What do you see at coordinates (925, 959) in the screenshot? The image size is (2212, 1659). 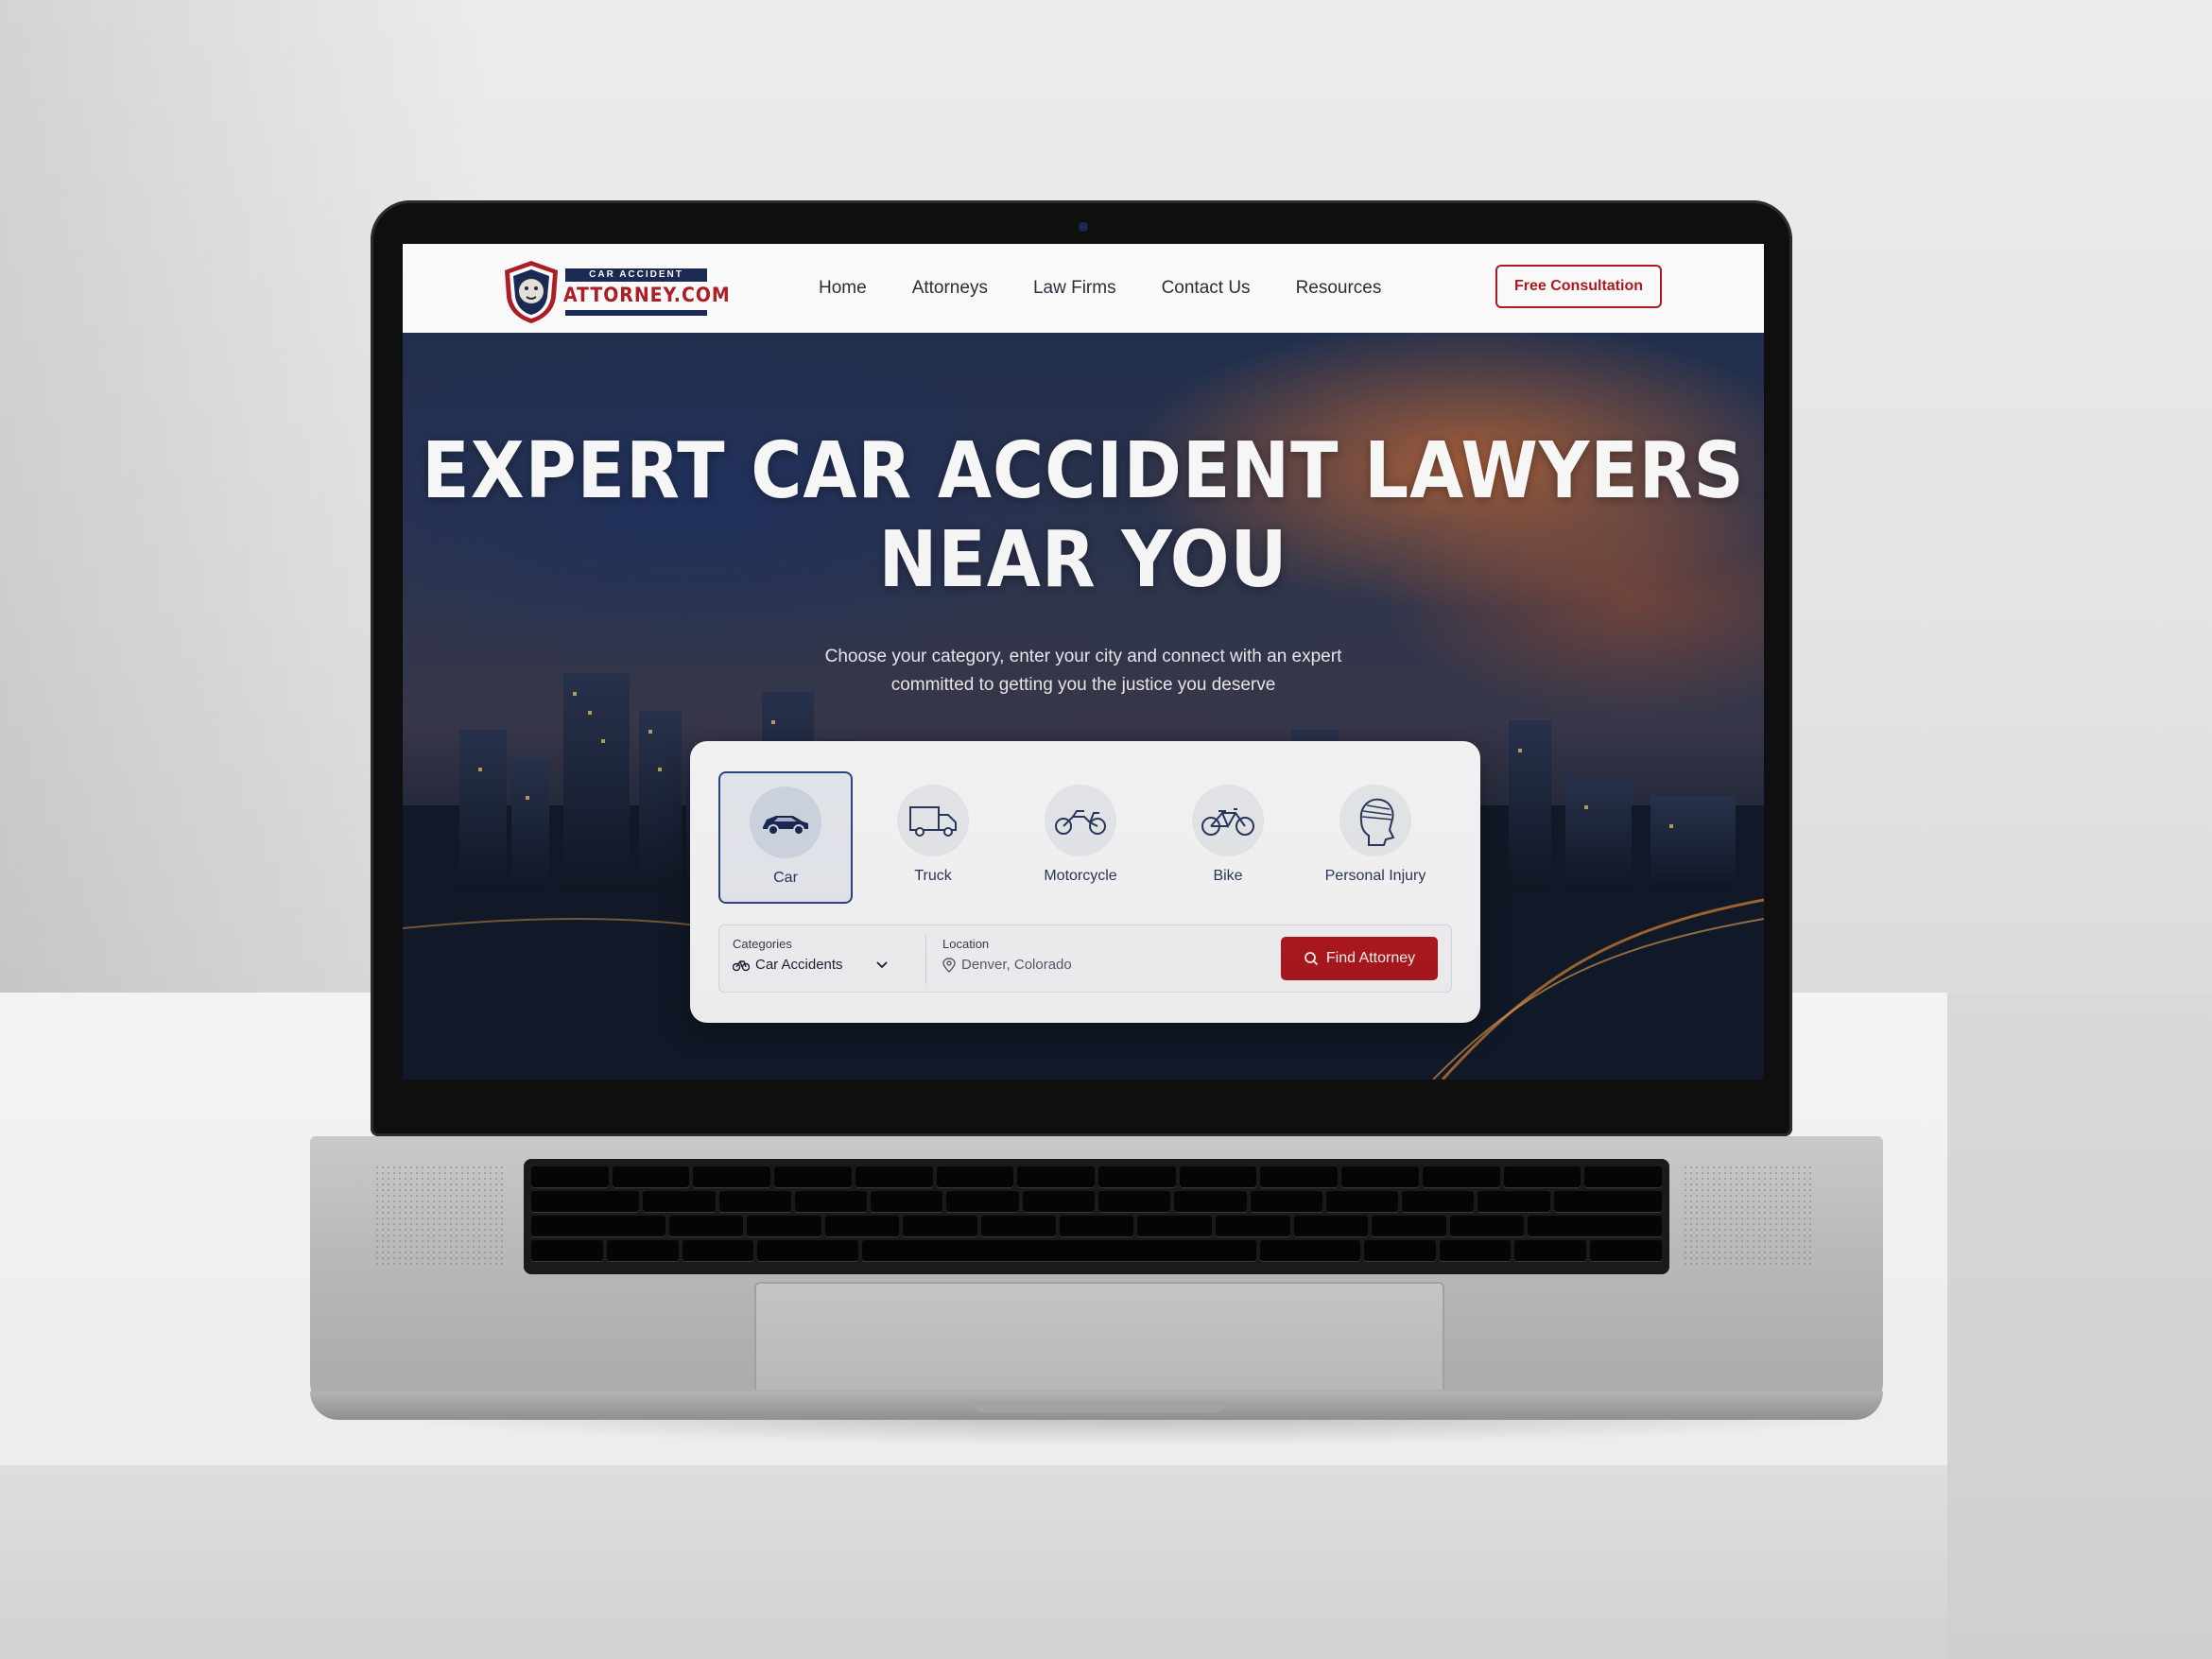 I see `search-divider` at bounding box center [925, 959].